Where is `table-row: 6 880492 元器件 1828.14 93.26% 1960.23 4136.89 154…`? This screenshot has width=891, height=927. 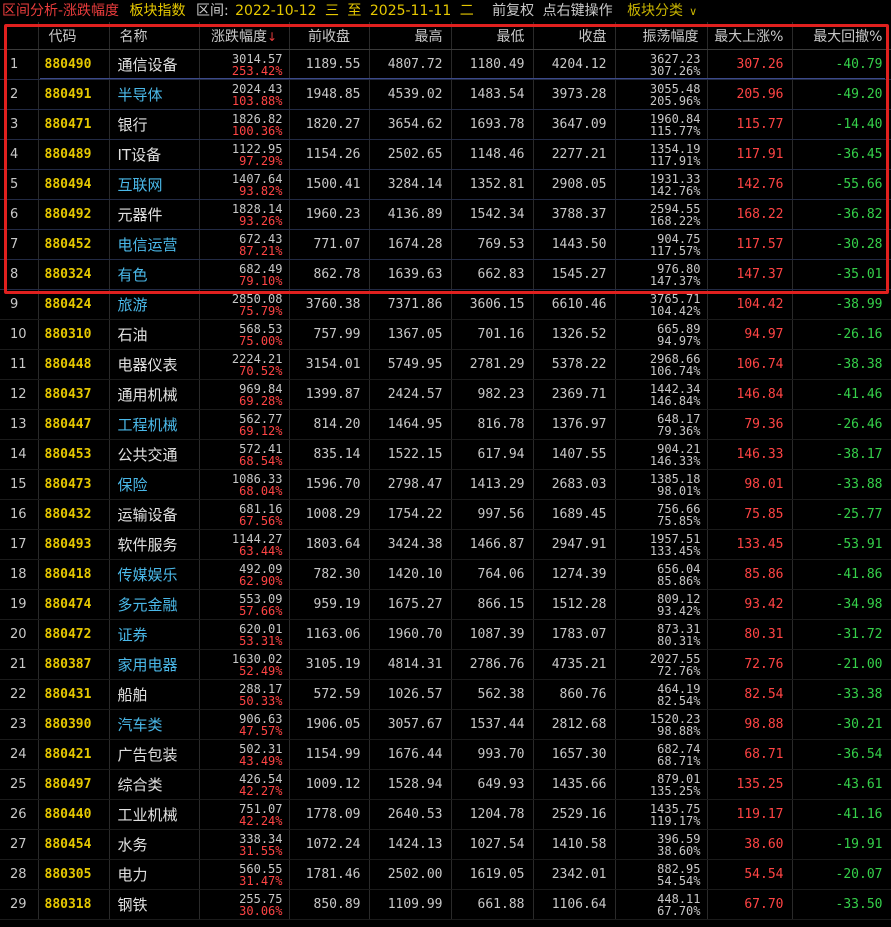 table-row: 6 880492 元器件 1828.14 93.26% 1960.23 4136.89 154… is located at coordinates (445, 214).